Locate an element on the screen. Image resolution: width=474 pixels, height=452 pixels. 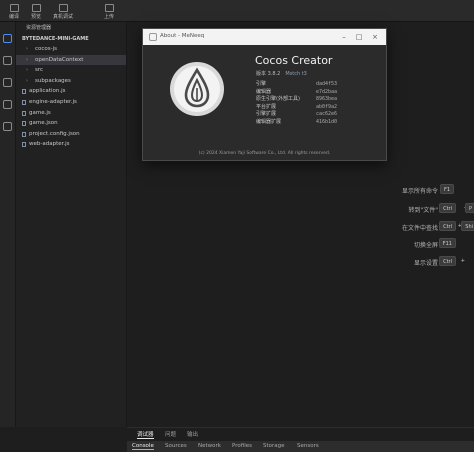
tab-profiles: Profiles is located at coordinates (242, 446).